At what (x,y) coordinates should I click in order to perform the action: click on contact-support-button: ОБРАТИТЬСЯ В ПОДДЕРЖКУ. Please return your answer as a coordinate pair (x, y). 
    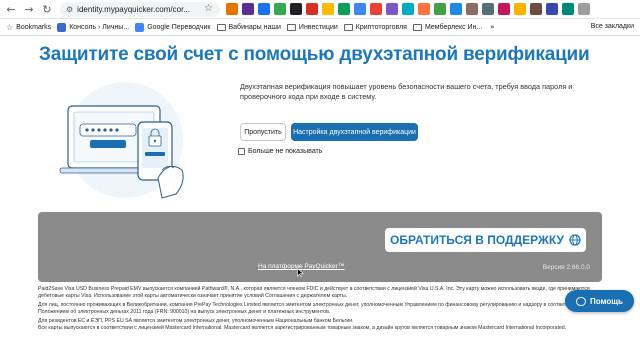
    Looking at the image, I should click on (485, 240).